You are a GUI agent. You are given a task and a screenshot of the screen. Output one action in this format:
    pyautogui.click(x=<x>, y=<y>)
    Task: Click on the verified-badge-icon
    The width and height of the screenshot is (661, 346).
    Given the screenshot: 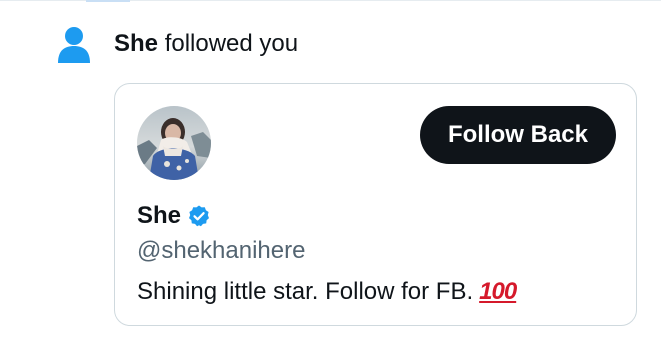 What is the action you would take?
    pyautogui.click(x=199, y=216)
    